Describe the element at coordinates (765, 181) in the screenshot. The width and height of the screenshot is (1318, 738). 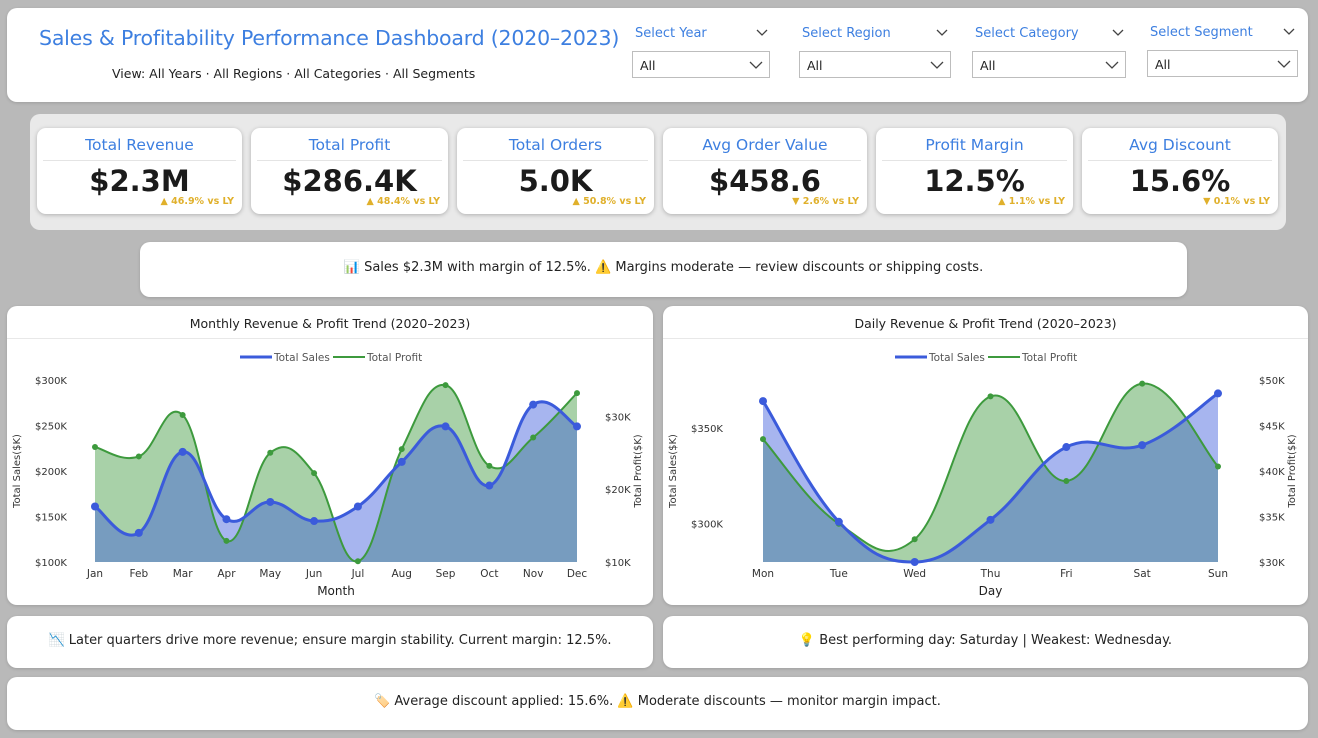
I see `kpi-value: $458.6` at that location.